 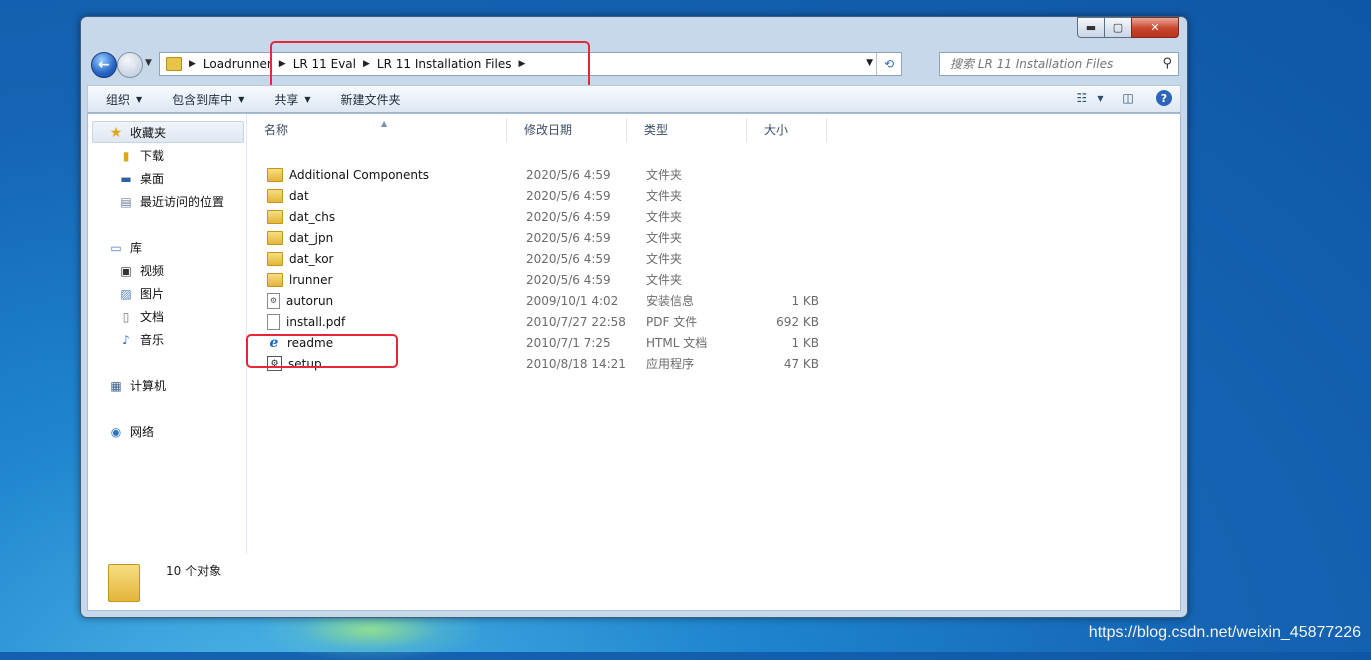 I want to click on organize-button: 组织 ▼, so click(x=124, y=99).